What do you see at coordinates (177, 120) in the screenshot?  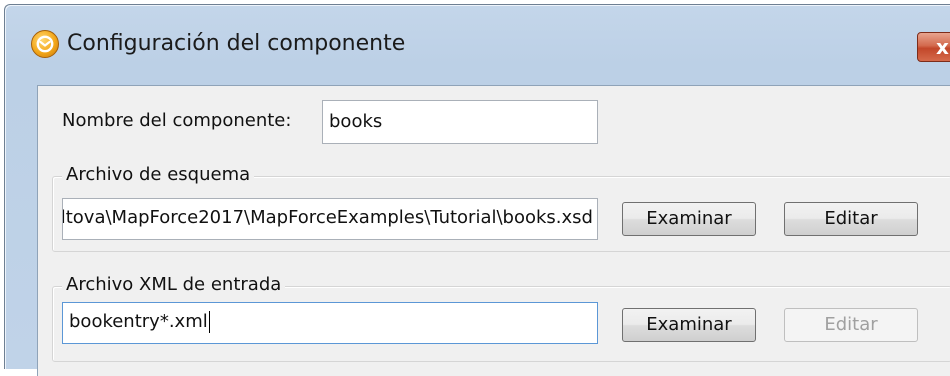 I see `component-name-label: Nombre del componente:` at bounding box center [177, 120].